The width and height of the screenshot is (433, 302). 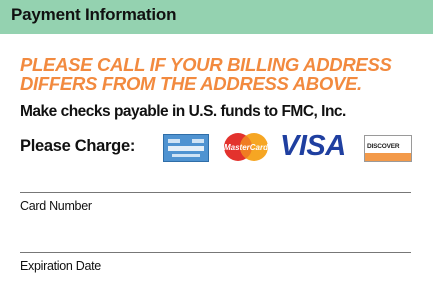 I want to click on amex-graphic, so click(x=186, y=148).